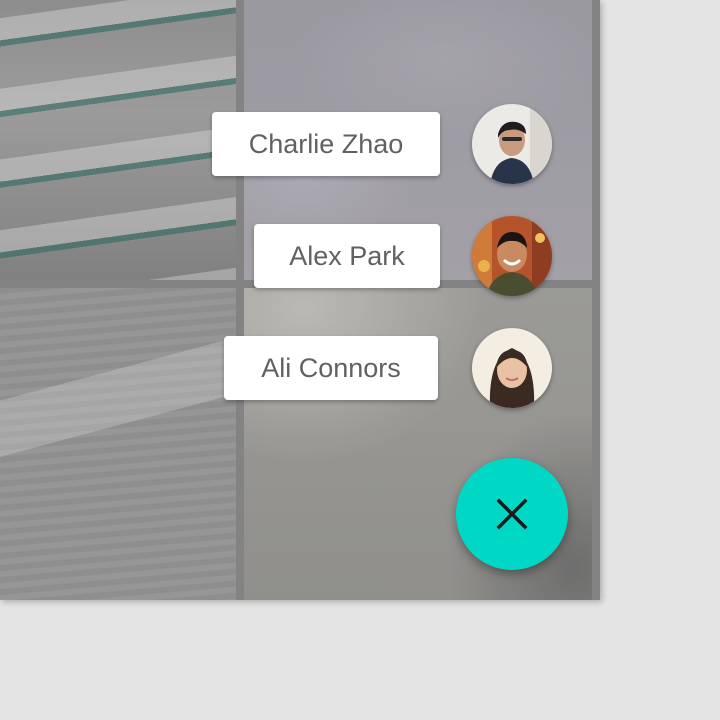 This screenshot has width=720, height=720. I want to click on avatar-charlie, so click(512, 144).